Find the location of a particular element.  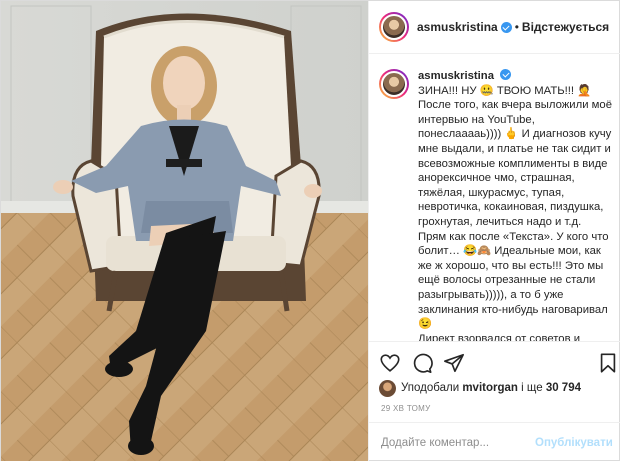

caption-avatar is located at coordinates (394, 84).